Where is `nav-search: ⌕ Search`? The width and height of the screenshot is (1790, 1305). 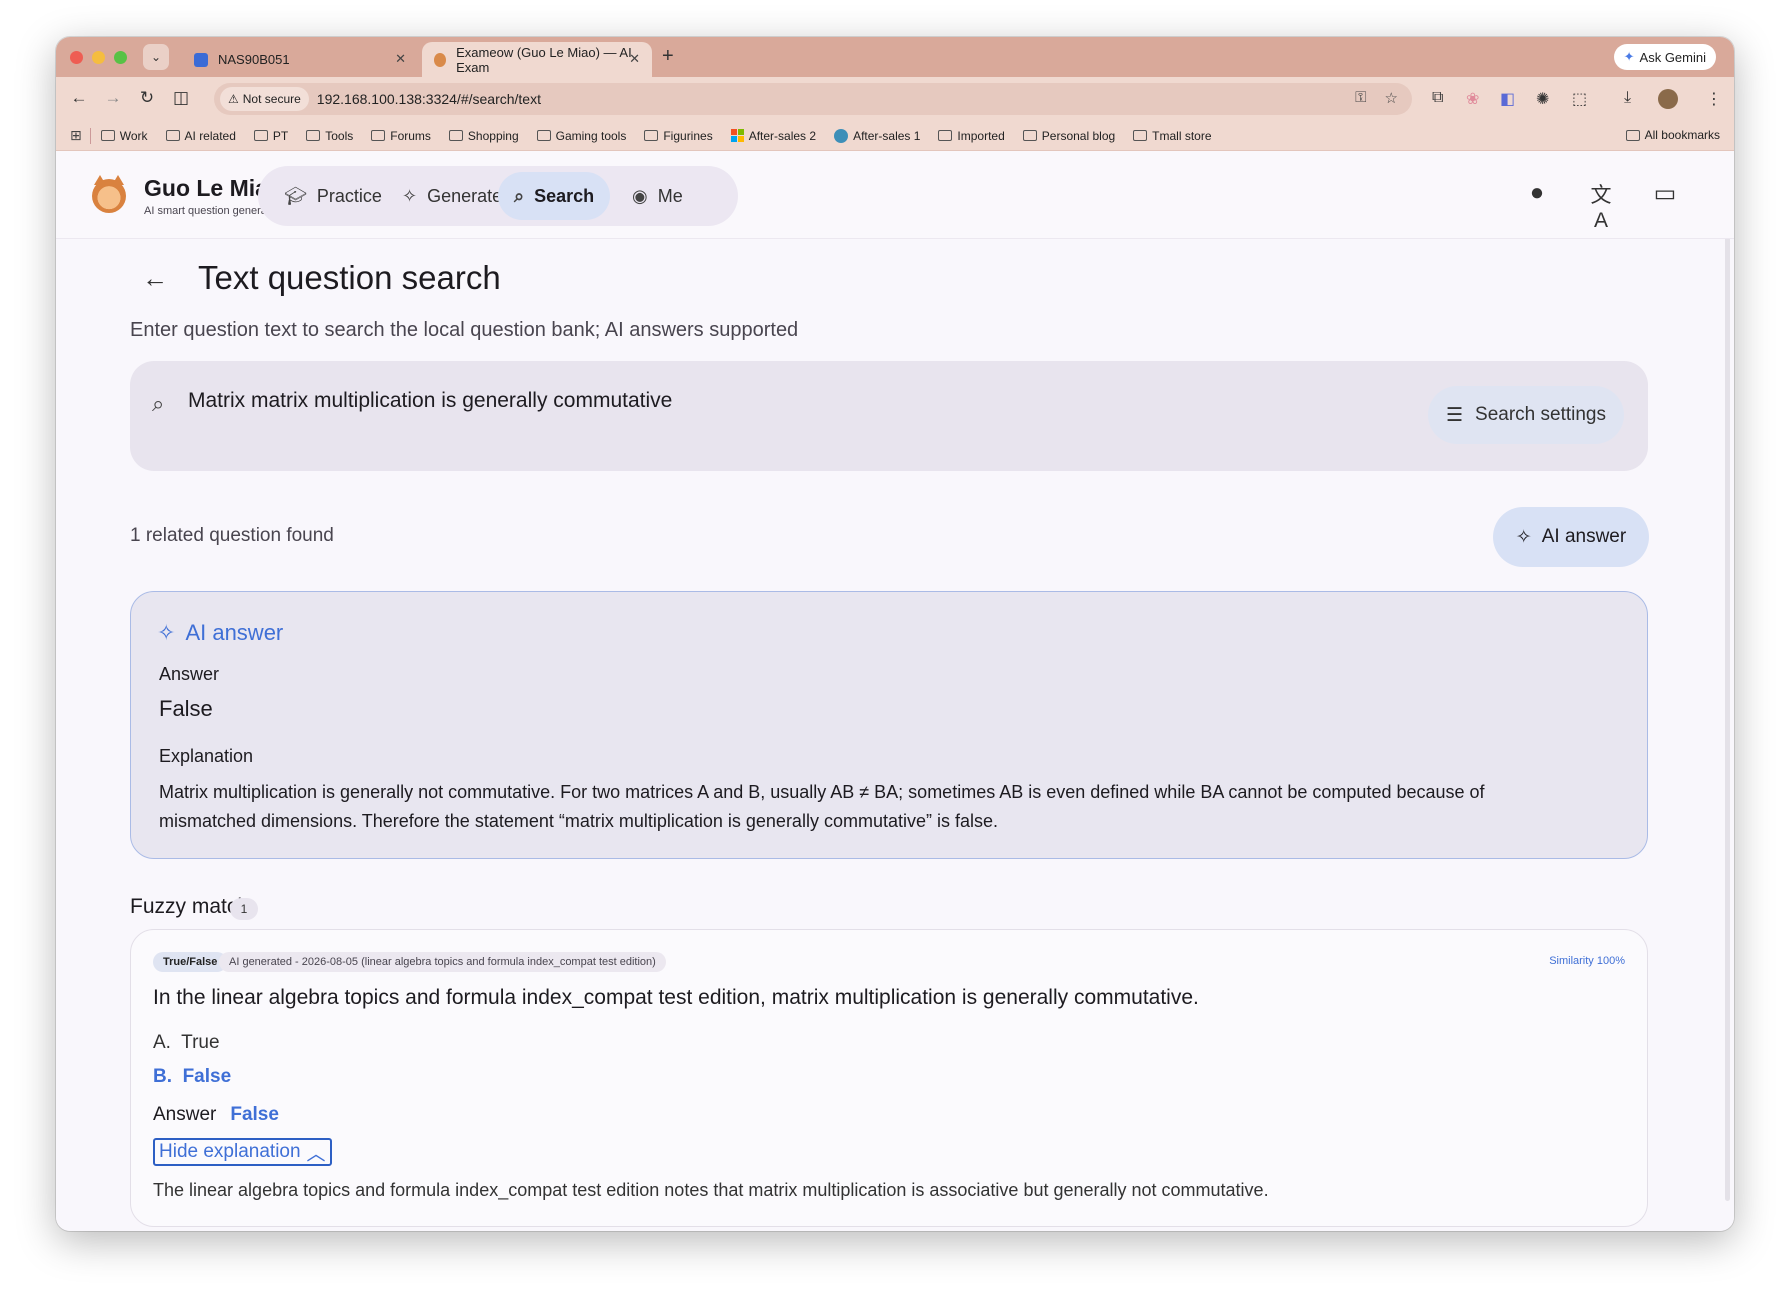 nav-search: ⌕ Search is located at coordinates (554, 196).